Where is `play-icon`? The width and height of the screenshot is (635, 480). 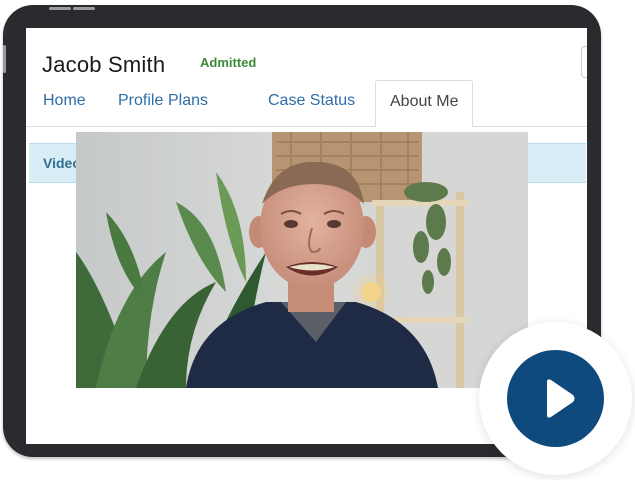 play-icon is located at coordinates (561, 398).